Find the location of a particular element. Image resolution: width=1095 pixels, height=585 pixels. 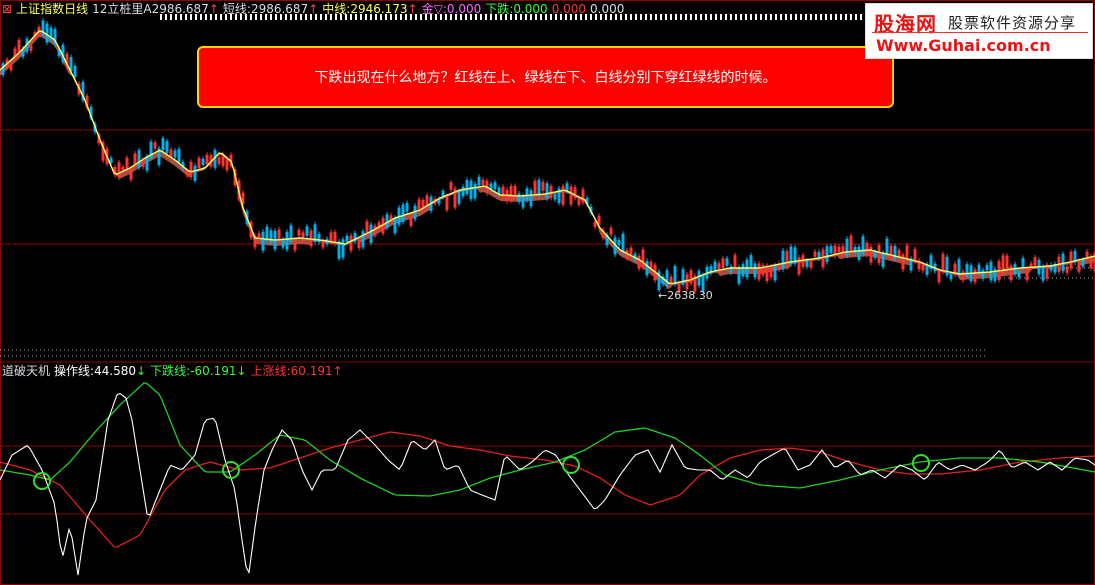

sub-panel-header: 道破天机 操作线:44.580↓ 下跌线:-60.191↓ 上涨线:60.191↑ is located at coordinates (174, 371).